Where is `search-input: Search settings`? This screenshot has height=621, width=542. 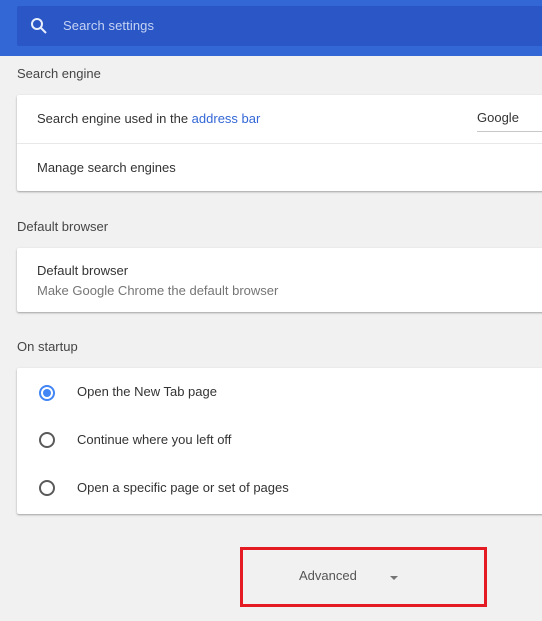
search-input: Search settings is located at coordinates (108, 25).